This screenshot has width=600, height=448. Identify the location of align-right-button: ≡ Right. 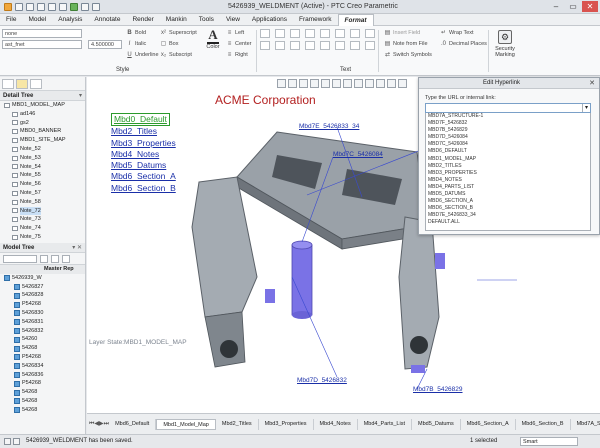
(237, 55).